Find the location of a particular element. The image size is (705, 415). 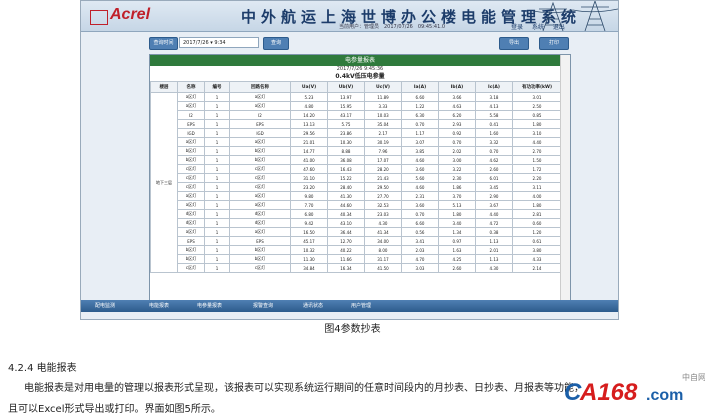

table-row: c区灯 1 c区灯 23.20 28.40 29.50 4.60 1.86 3.45 3.11 is located at coordinates (356, 187).